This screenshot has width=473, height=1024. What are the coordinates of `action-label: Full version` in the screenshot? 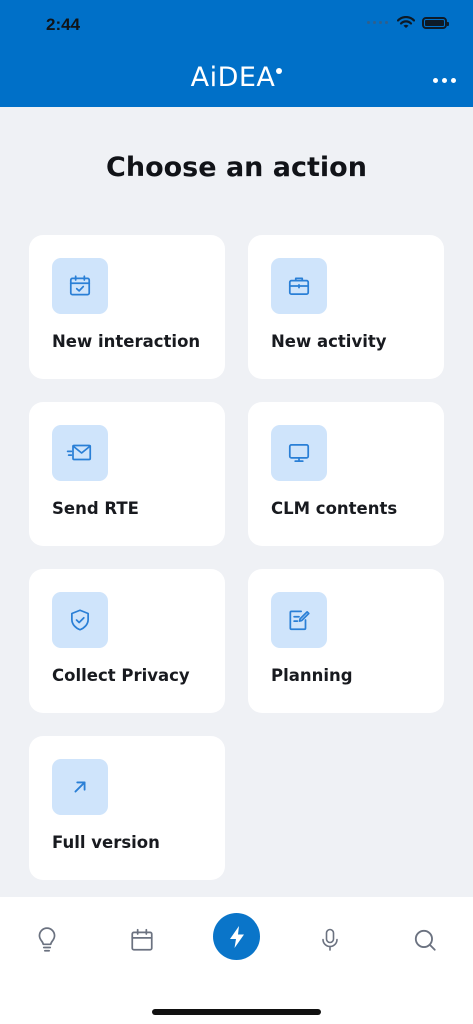 It's located at (106, 842).